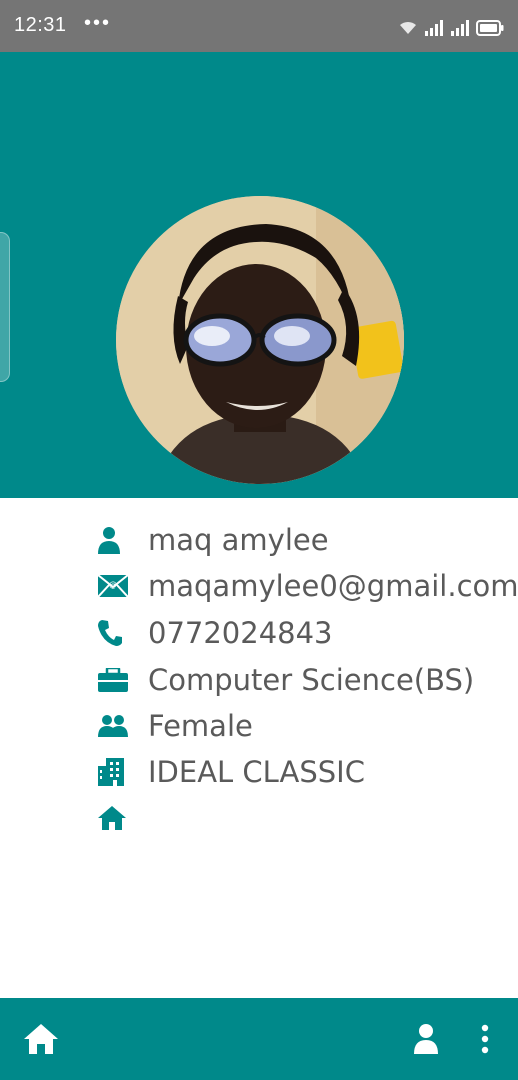  I want to click on address-row, so click(123, 818).